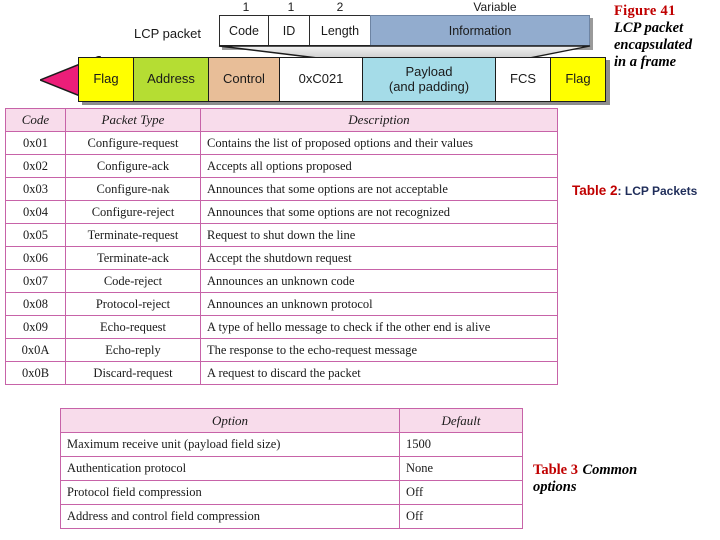 Image resolution: width=720 pixels, height=540 pixels. What do you see at coordinates (340, 7) in the screenshot?
I see `size-label-length: 2` at bounding box center [340, 7].